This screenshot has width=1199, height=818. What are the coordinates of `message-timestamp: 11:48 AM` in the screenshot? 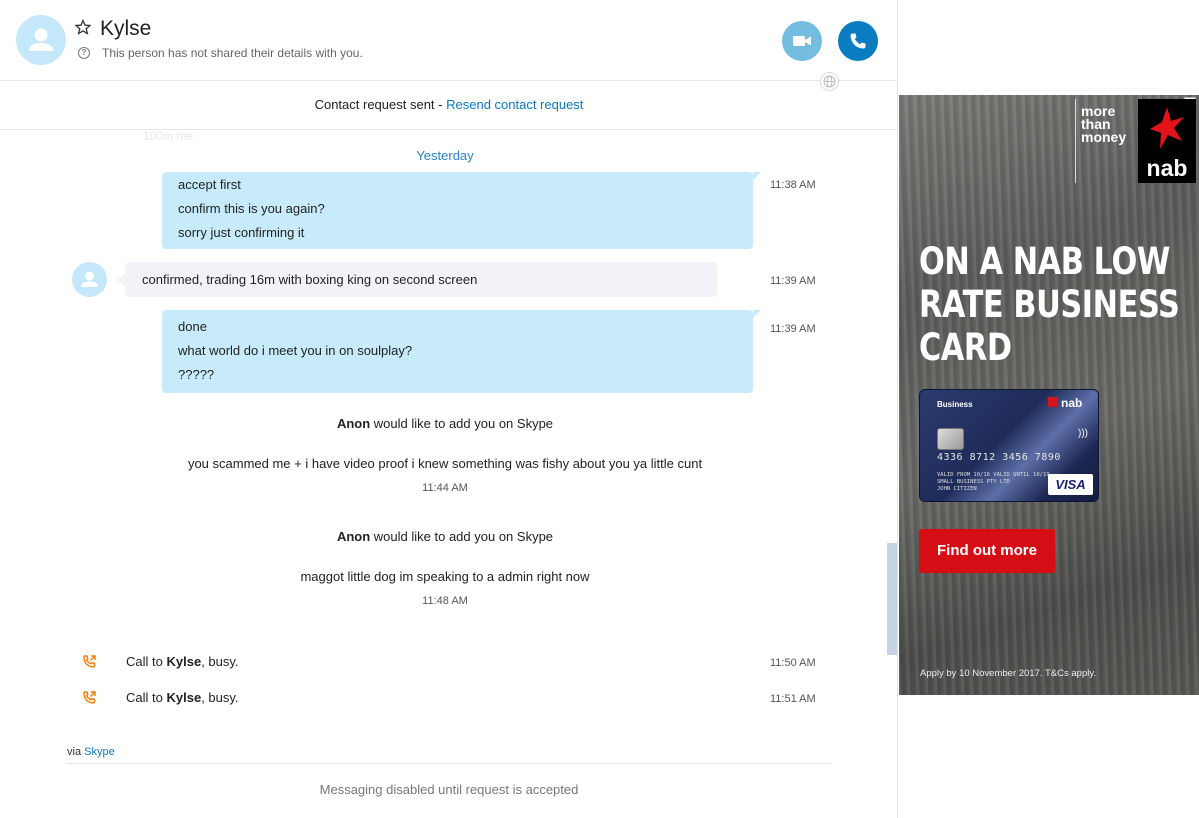 It's located at (445, 601).